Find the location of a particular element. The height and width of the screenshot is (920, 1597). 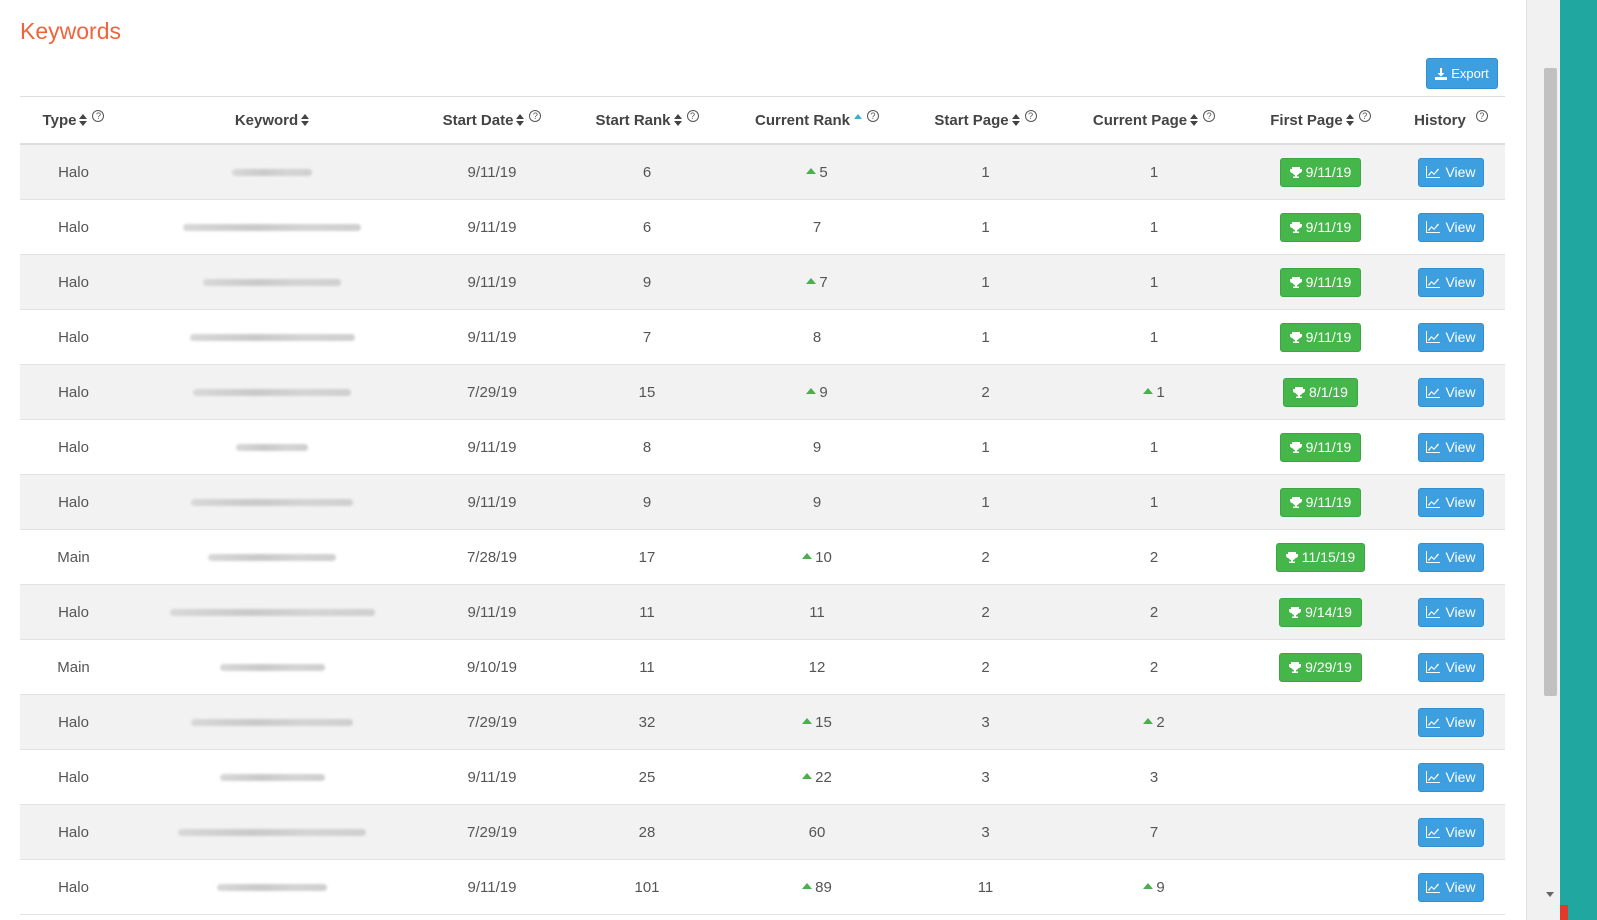

cell-current-rank: 60 is located at coordinates (817, 832).